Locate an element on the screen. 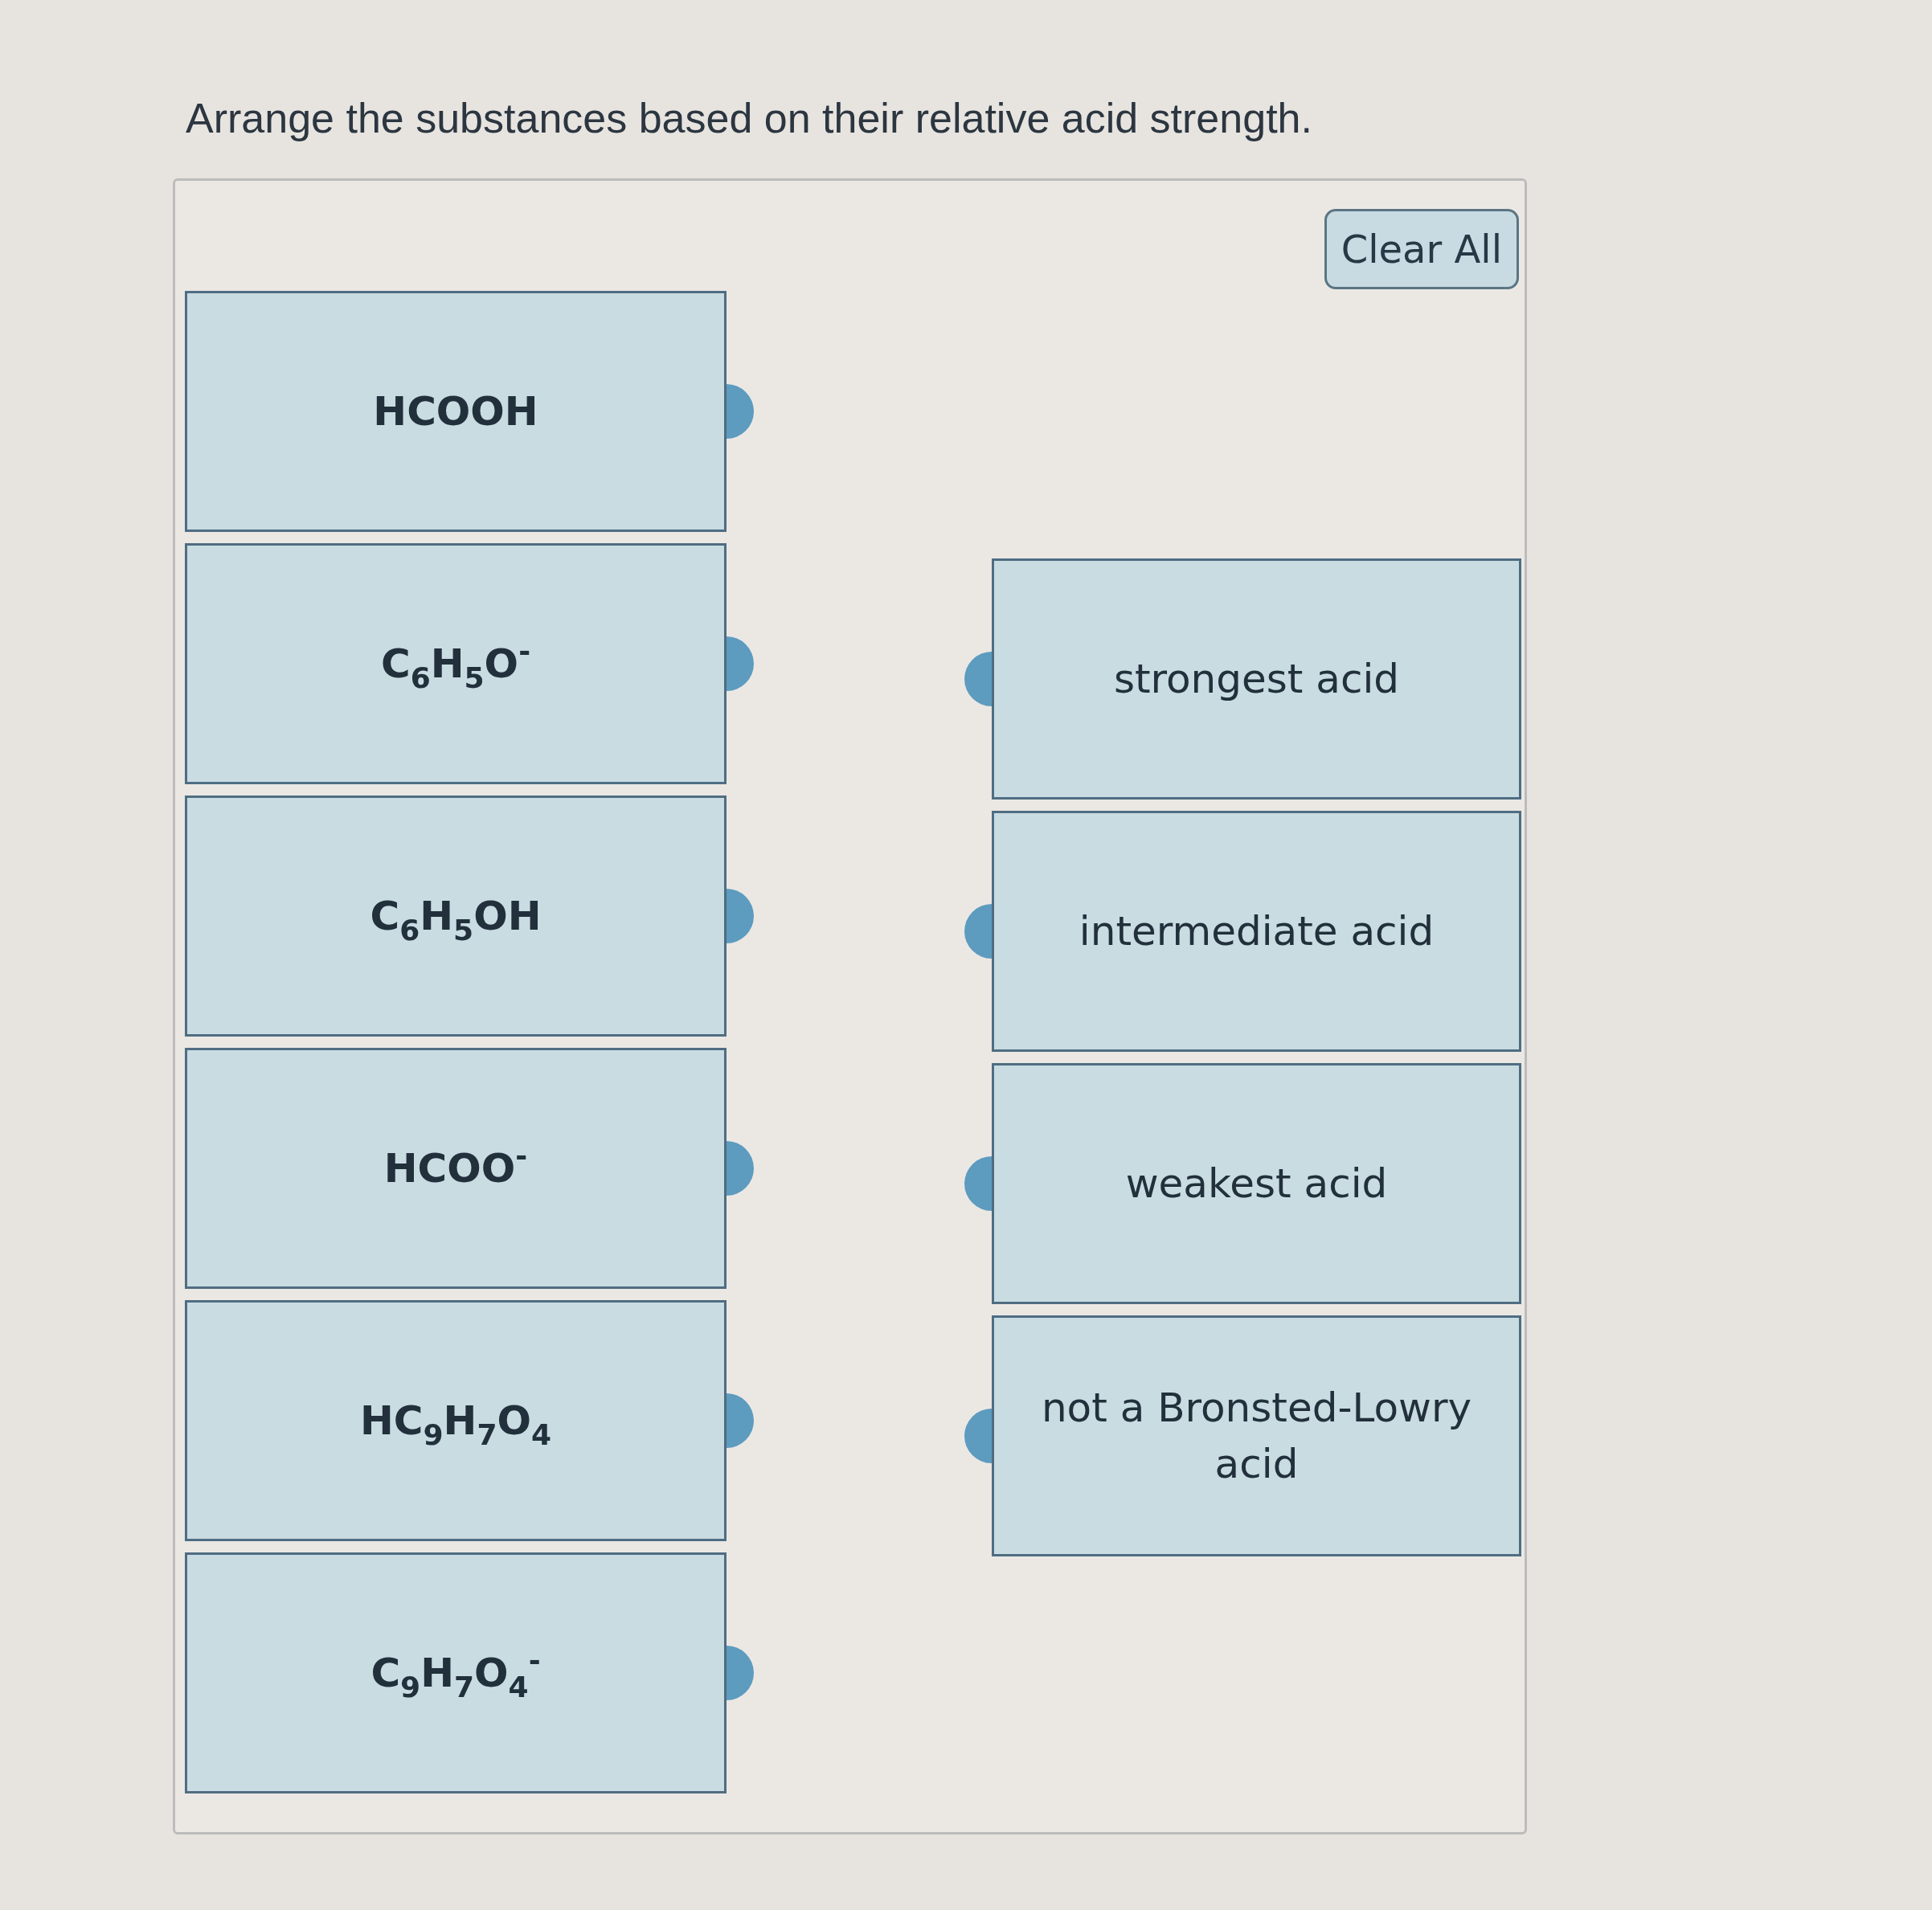  category-card: intermediate acid is located at coordinates (1256, 932).